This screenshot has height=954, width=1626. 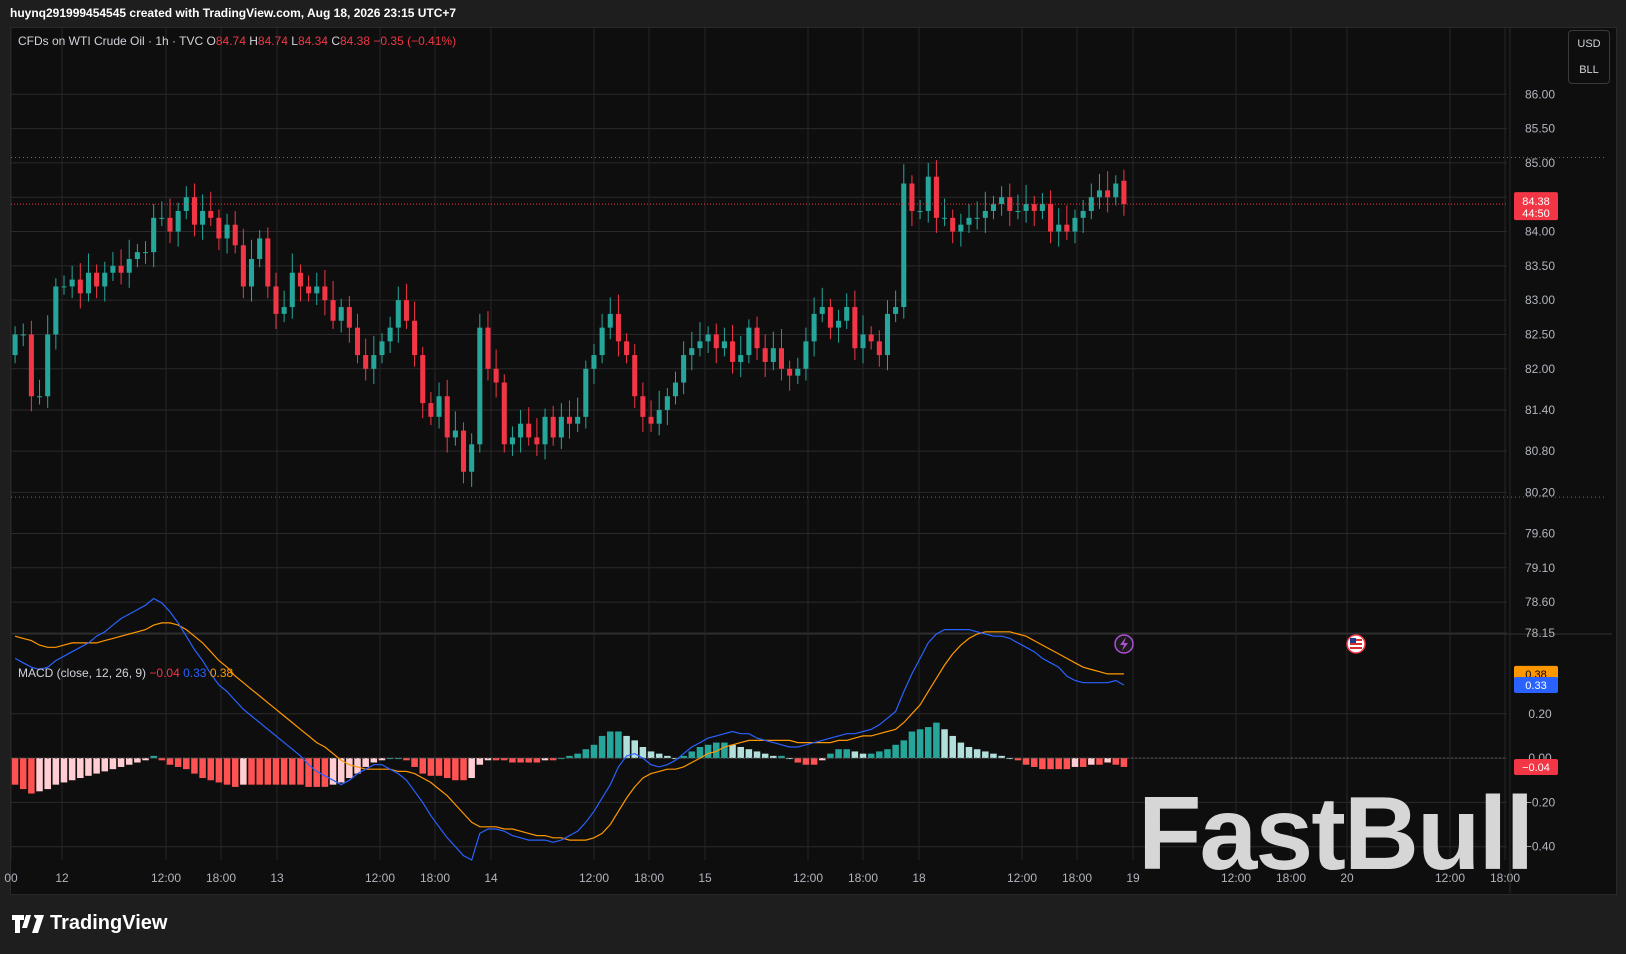 What do you see at coordinates (1536, 768) in the screenshot?
I see `hist-badge-label: −0.04` at bounding box center [1536, 768].